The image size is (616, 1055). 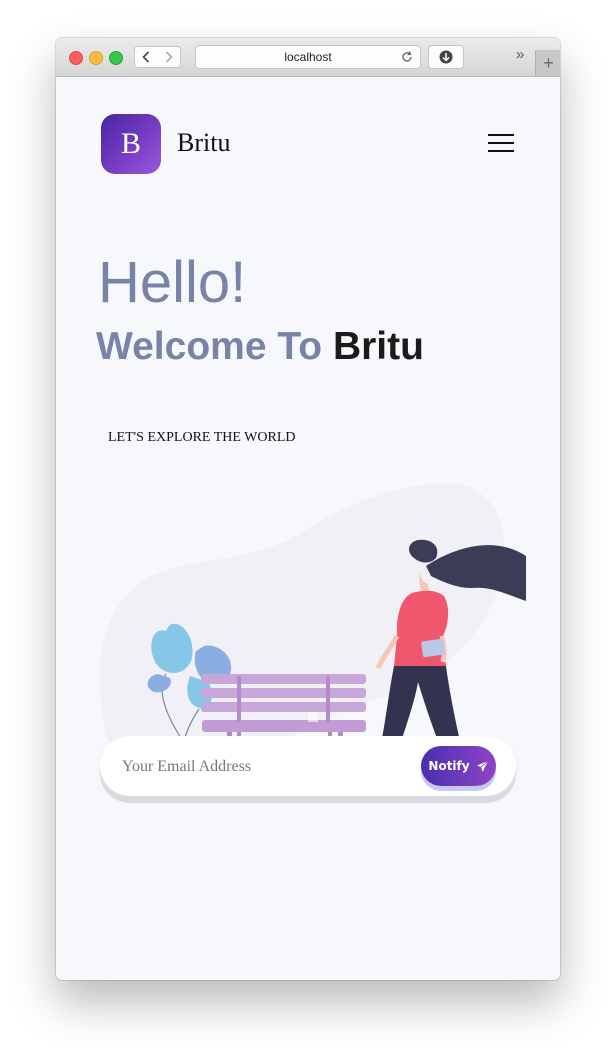 I want to click on email-input, so click(x=262, y=767).